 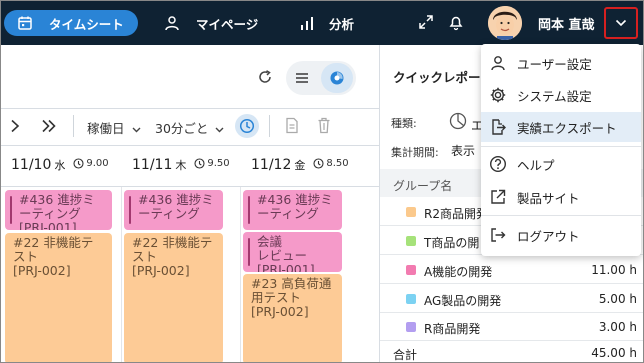 I want to click on bell-icon, so click(x=456, y=22).